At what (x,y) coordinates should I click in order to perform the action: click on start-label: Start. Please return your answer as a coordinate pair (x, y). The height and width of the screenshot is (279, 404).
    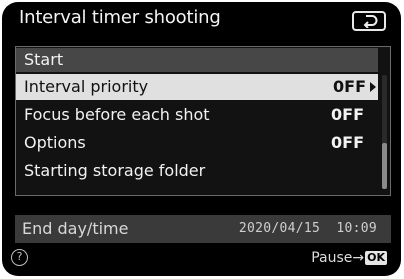
    Looking at the image, I should click on (44, 59).